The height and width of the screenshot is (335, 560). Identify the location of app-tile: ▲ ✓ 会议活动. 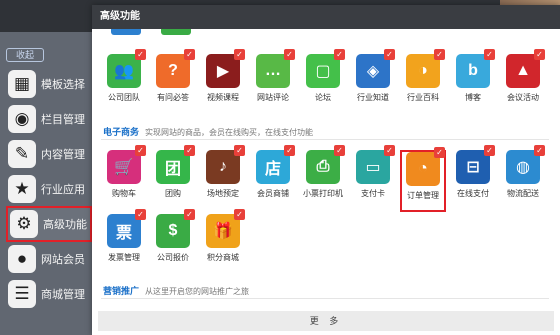
(523, 82).